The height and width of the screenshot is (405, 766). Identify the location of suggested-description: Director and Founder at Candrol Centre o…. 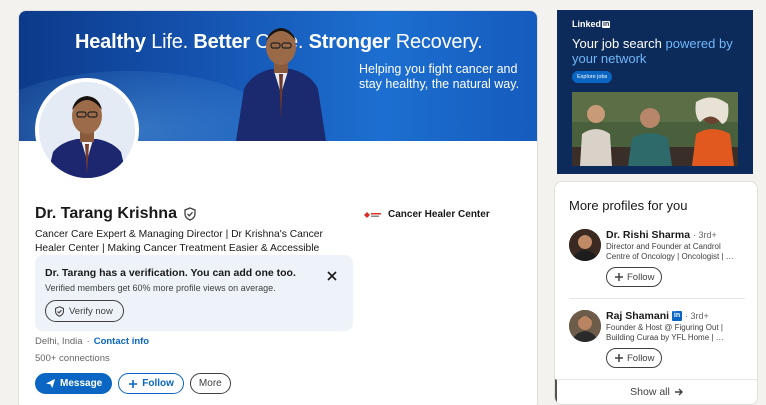
(670, 251).